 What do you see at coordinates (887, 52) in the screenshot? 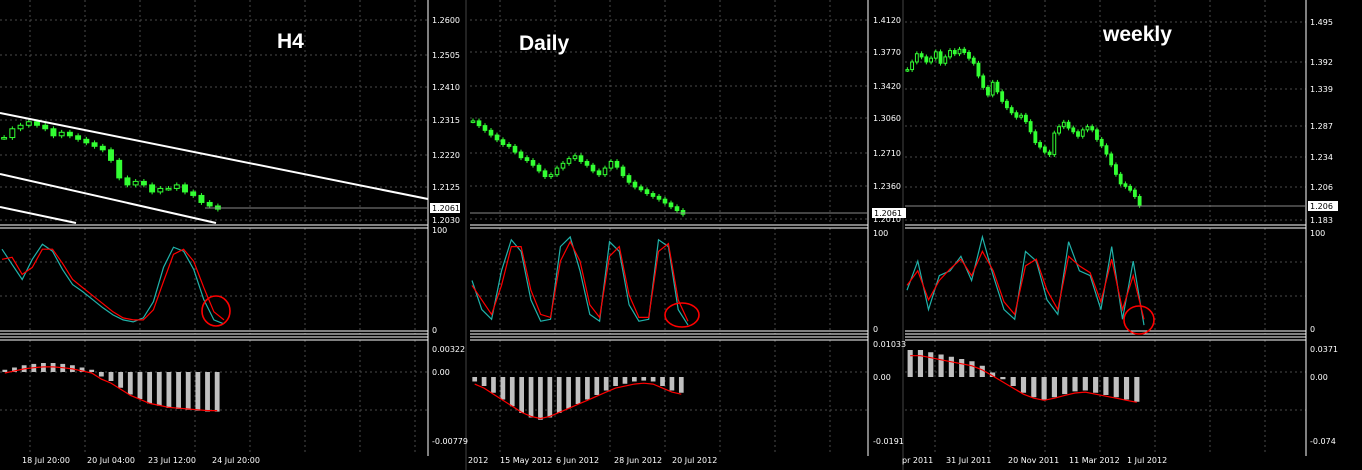
I see `price-tick-label: 1.3770` at bounding box center [887, 52].